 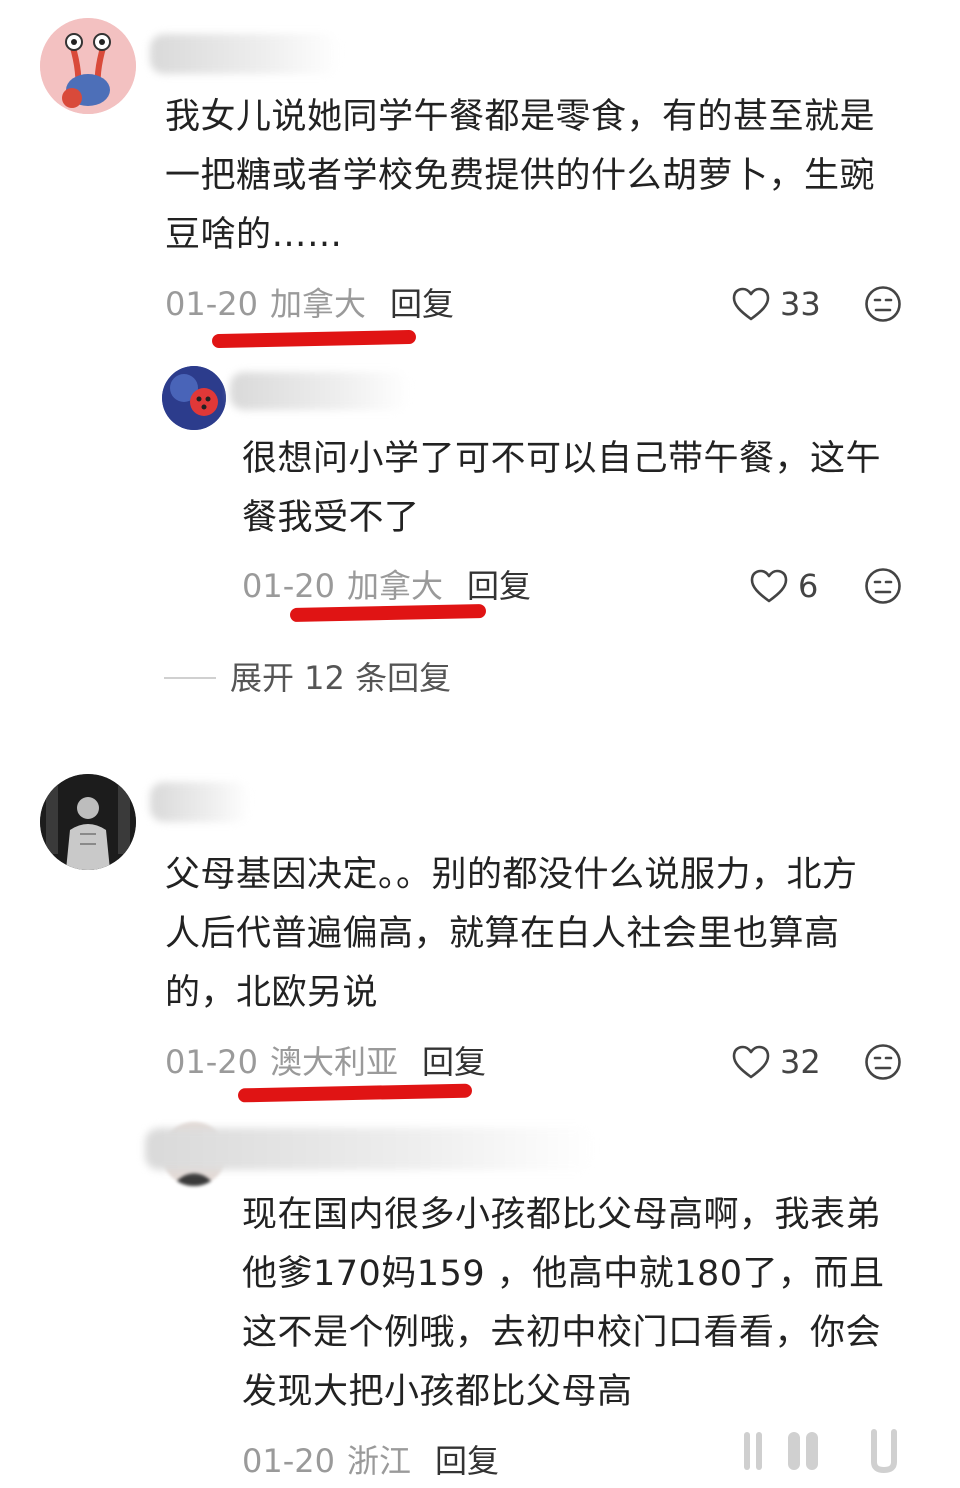 I want to click on back-icon, so click(x=884, y=1453).